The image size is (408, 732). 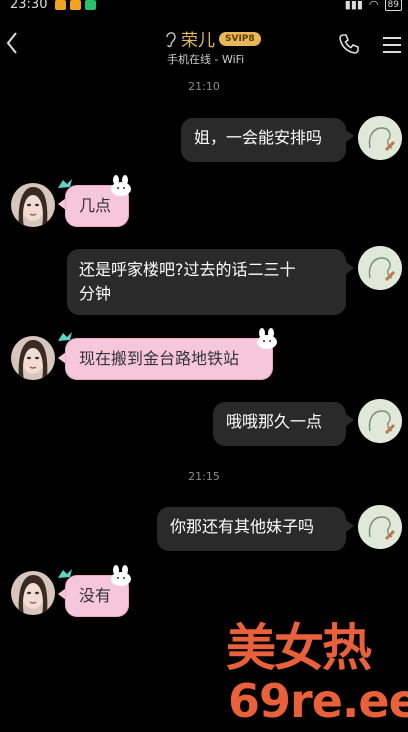 What do you see at coordinates (187, 269) in the screenshot?
I see `message-text: 还是呼家楼吧?过去的话二三十` at bounding box center [187, 269].